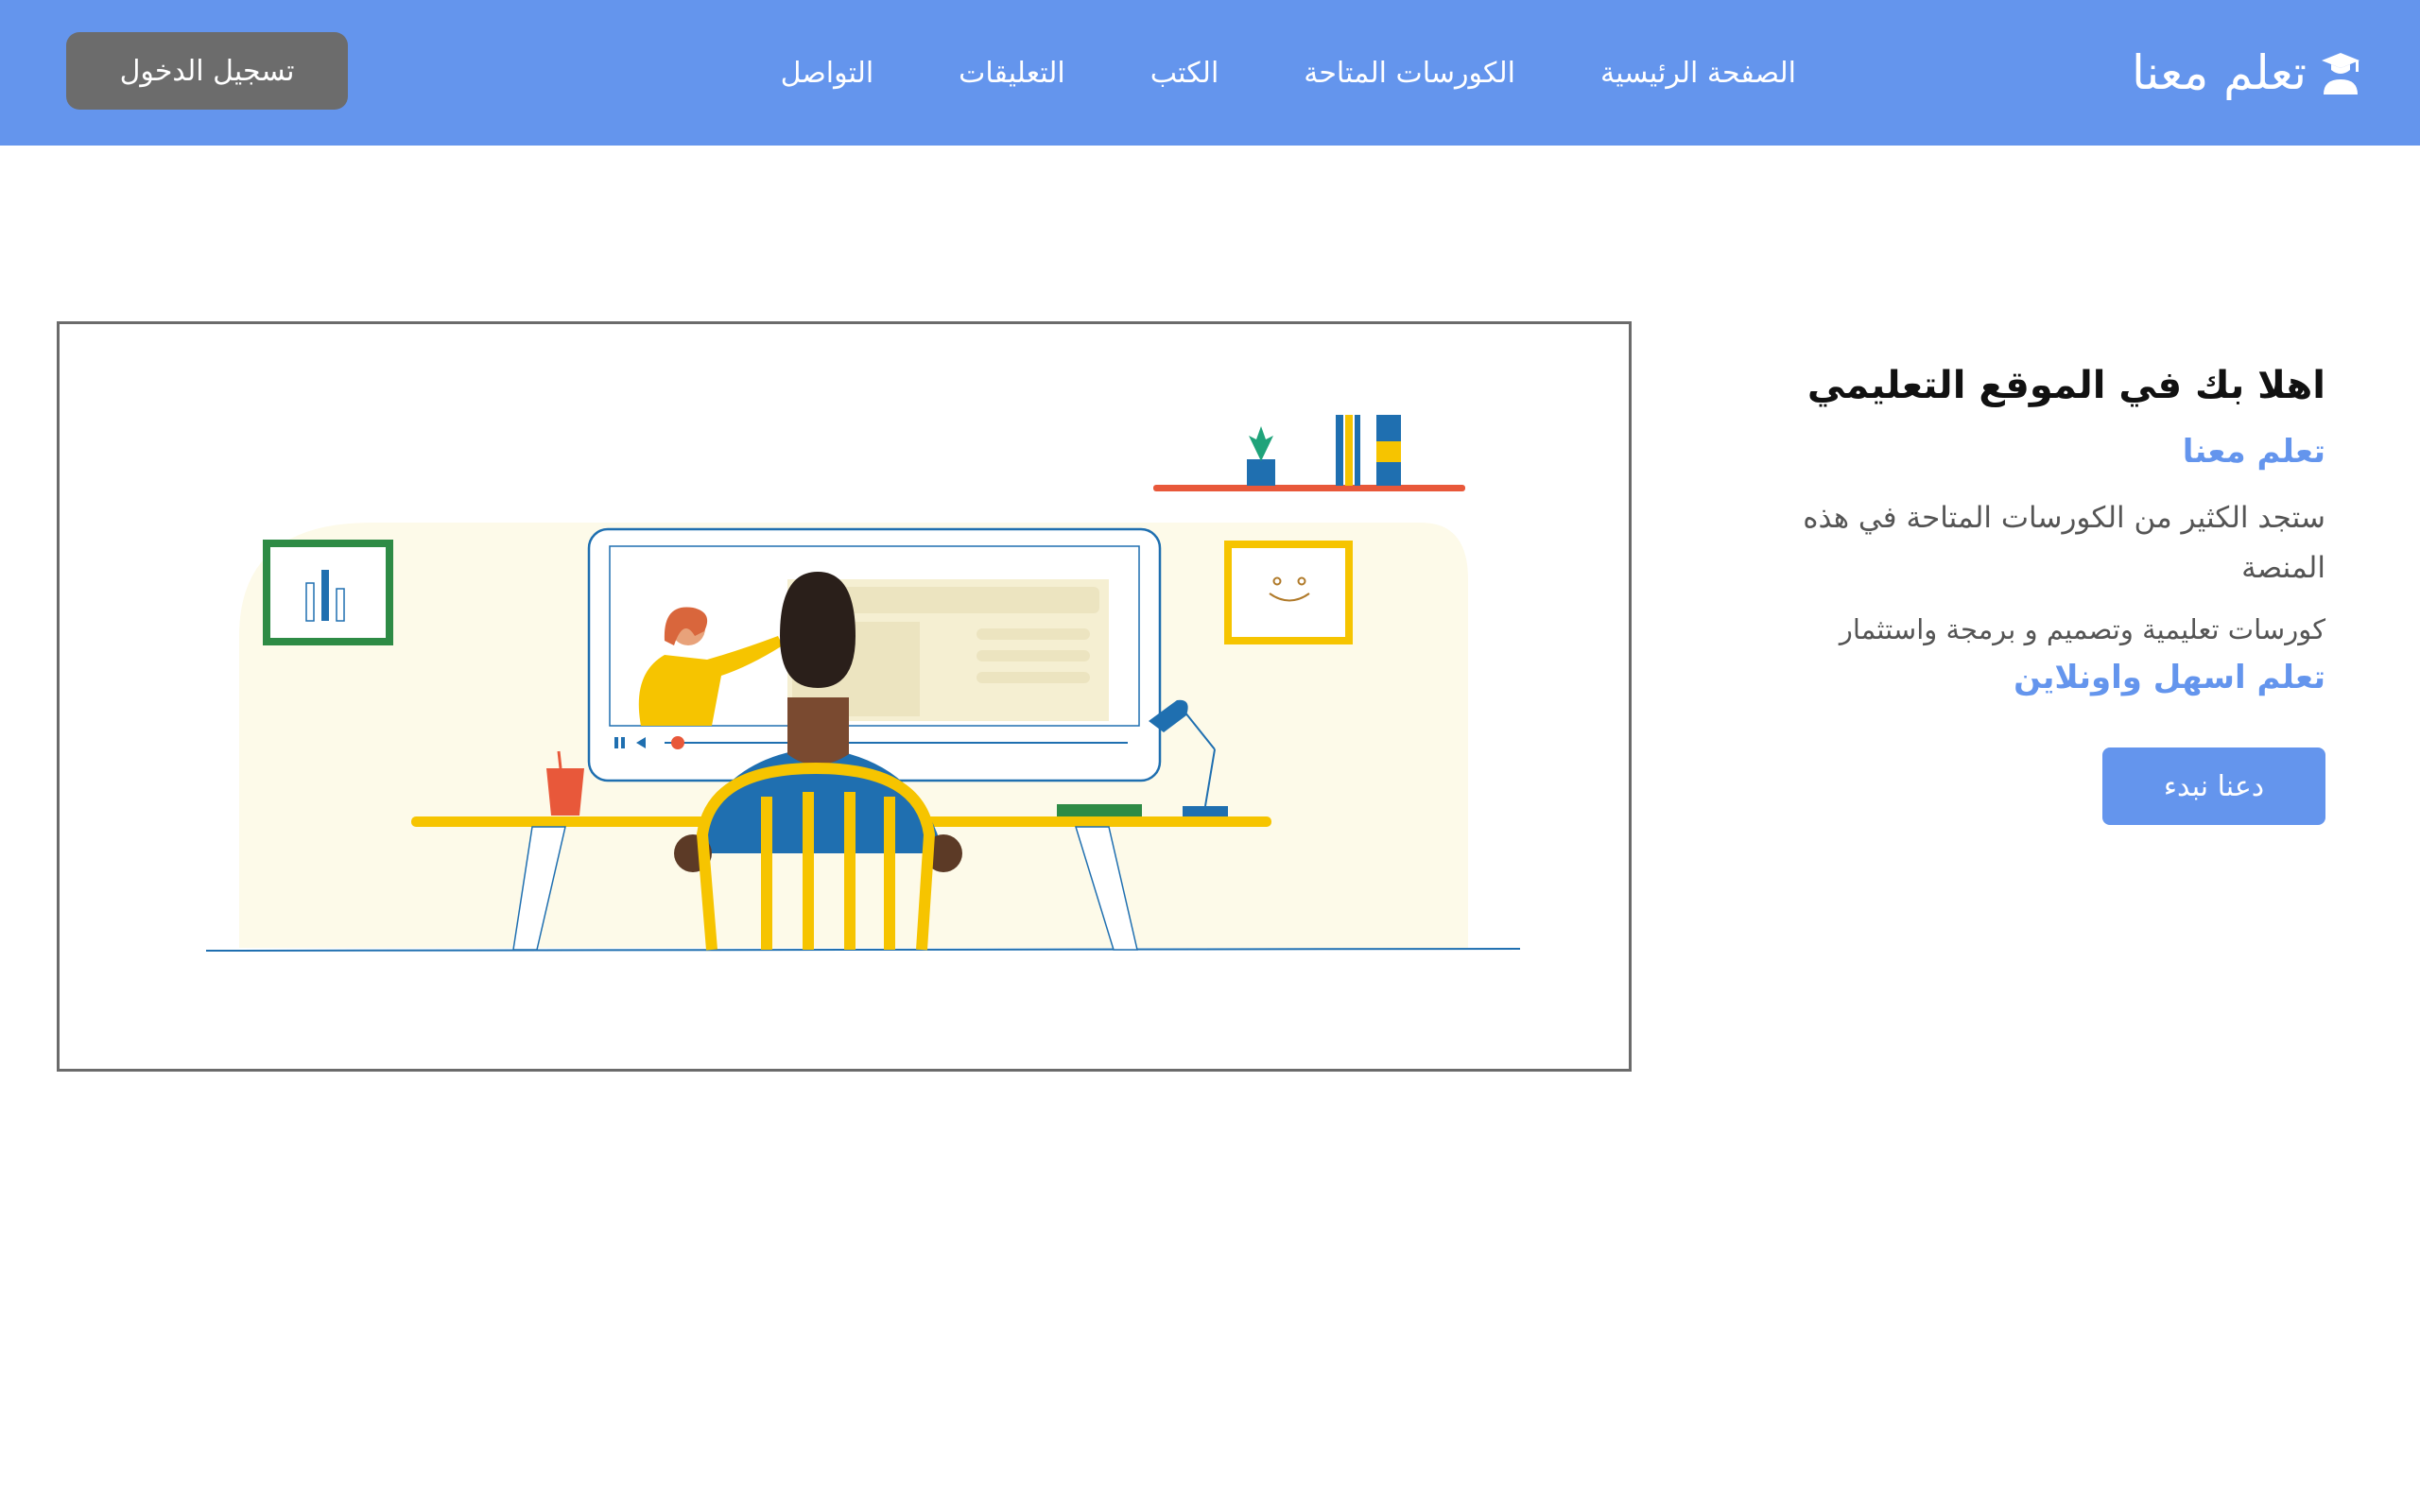 Image resolution: width=2420 pixels, height=1512 pixels. I want to click on nav-link-contact: التواصل, so click(827, 73).